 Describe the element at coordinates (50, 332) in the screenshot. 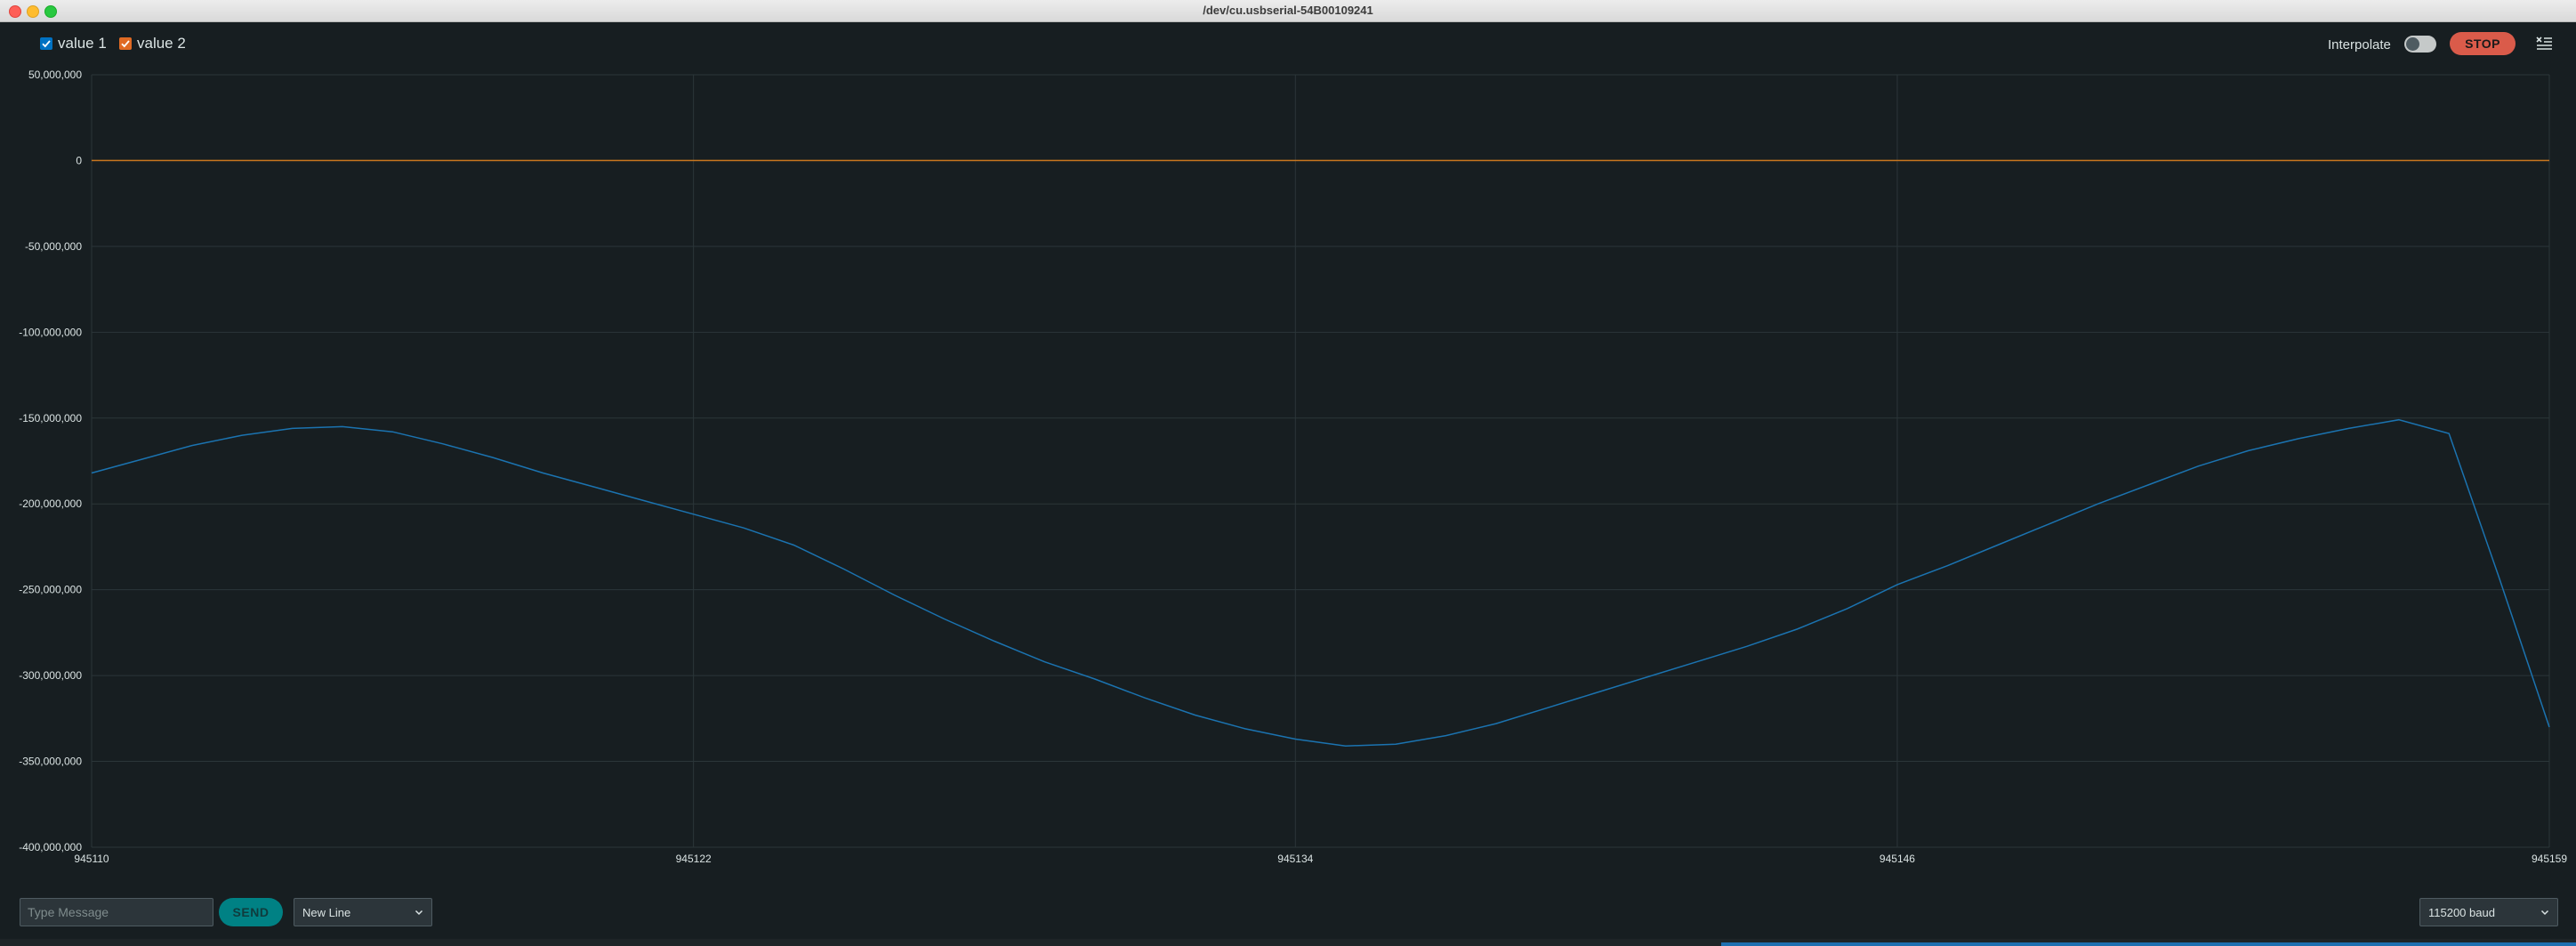

I see `y-tick-label: -100,000,000` at that location.